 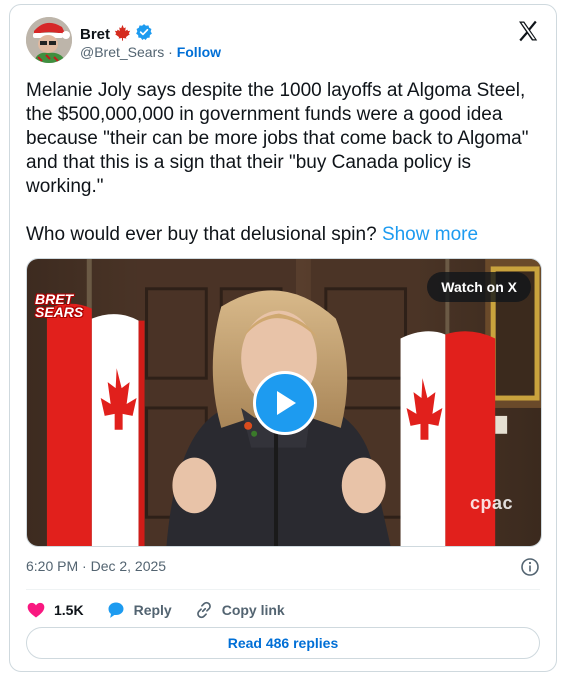 I want to click on copy-link-label: Copy link, so click(x=253, y=610).